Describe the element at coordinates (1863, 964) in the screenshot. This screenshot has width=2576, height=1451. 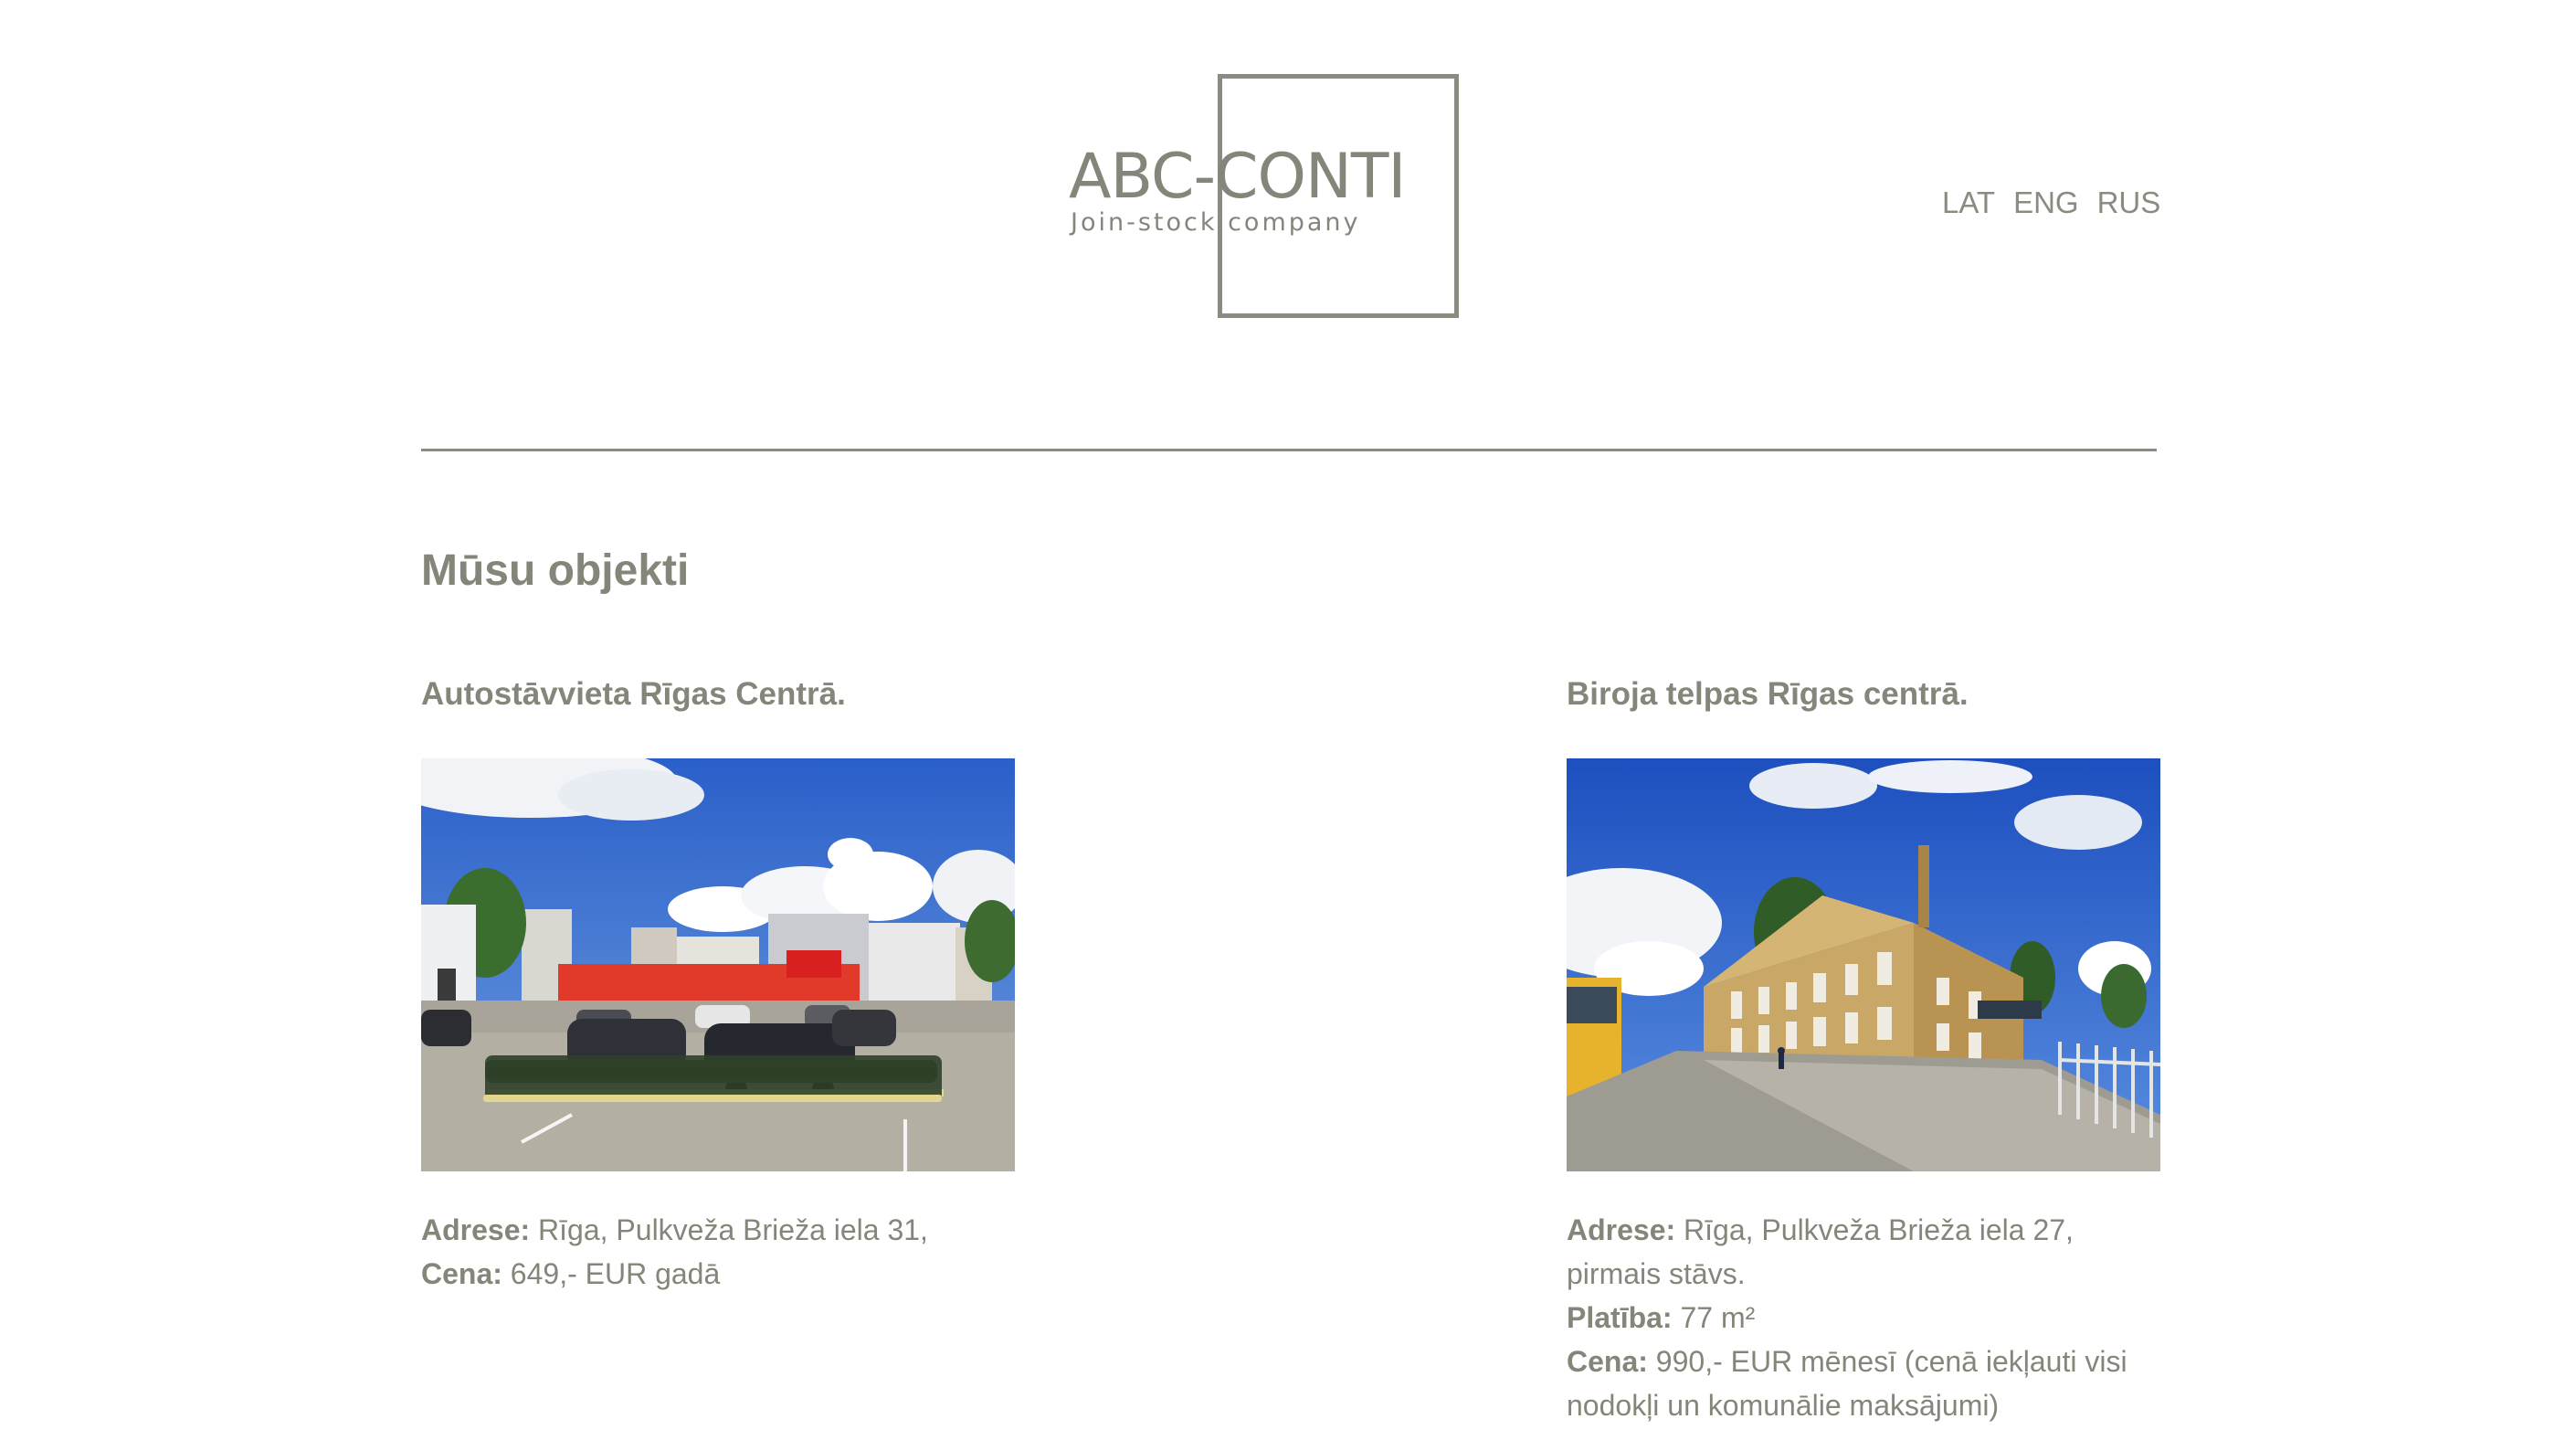
I see `office-building-photo` at that location.